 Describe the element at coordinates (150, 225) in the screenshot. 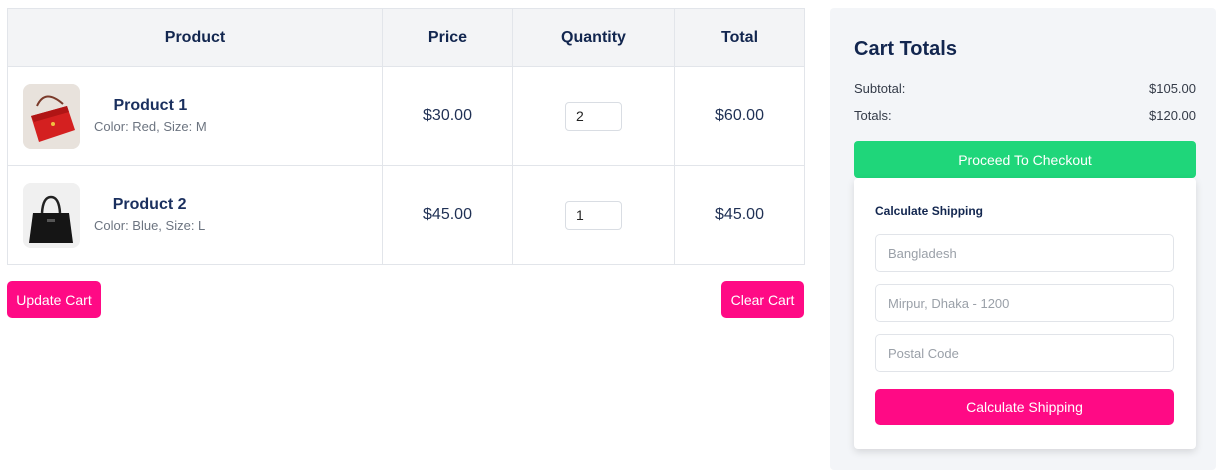

I see `product-variant: Color: Blue, Size: L` at that location.